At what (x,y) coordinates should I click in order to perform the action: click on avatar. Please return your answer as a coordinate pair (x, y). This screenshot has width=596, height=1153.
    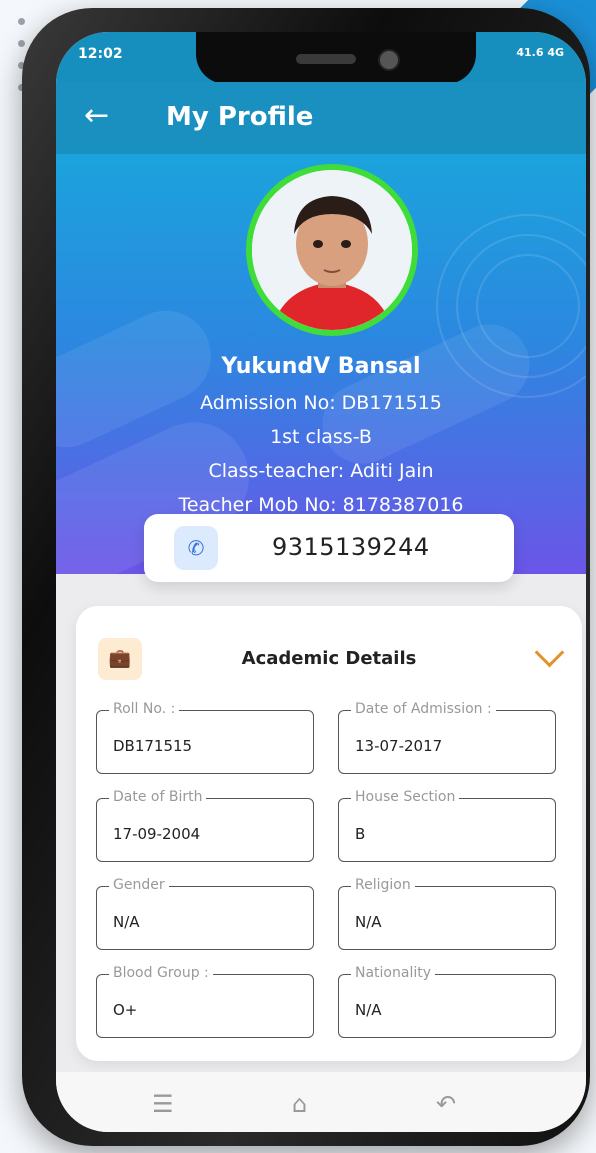
    Looking at the image, I should click on (332, 250).